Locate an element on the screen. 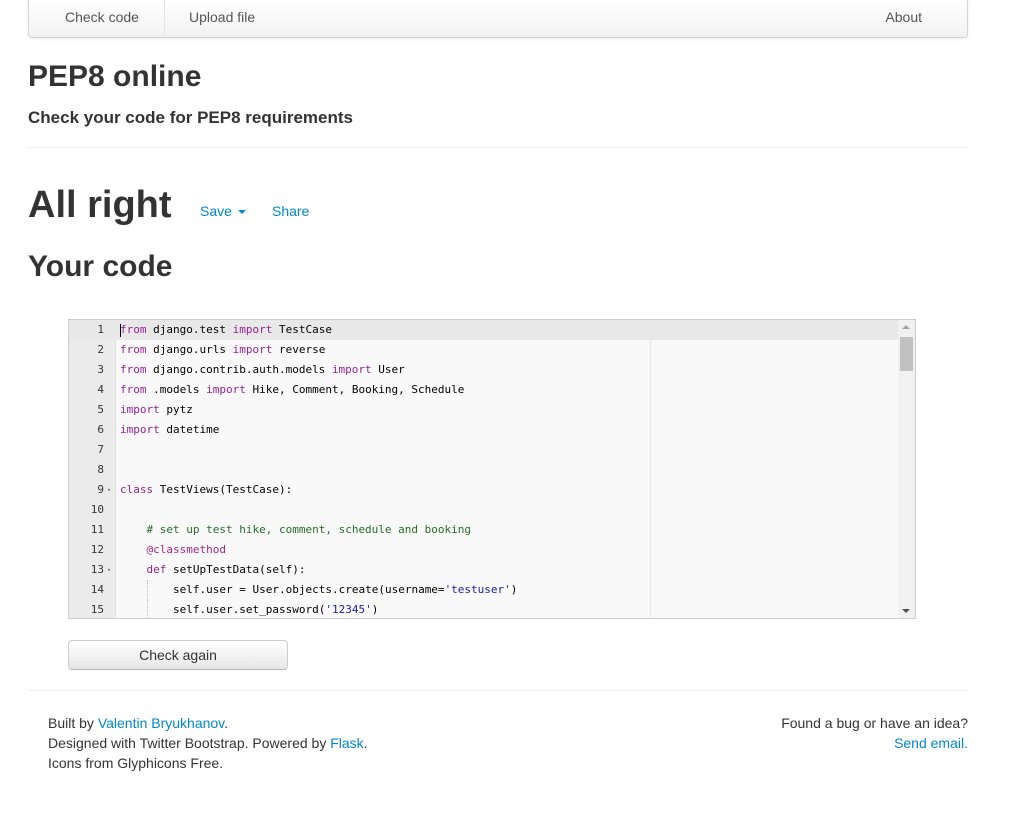  line-number: 15 is located at coordinates (97, 609).